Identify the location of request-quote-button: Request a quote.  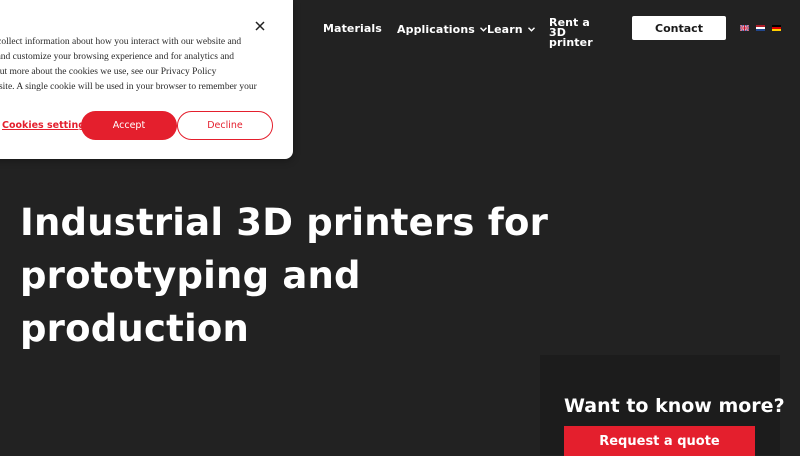
(659, 441).